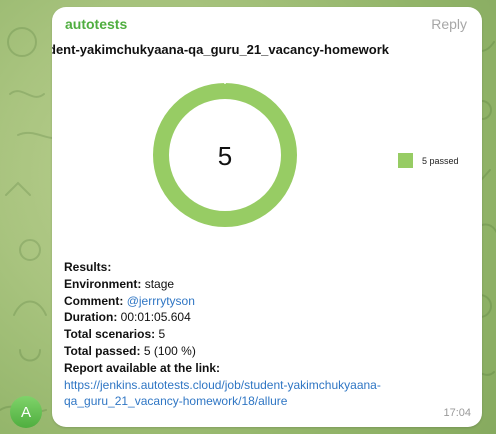 This screenshot has width=496, height=434. Describe the element at coordinates (88, 267) in the screenshot. I see `results-label: Results:` at that location.